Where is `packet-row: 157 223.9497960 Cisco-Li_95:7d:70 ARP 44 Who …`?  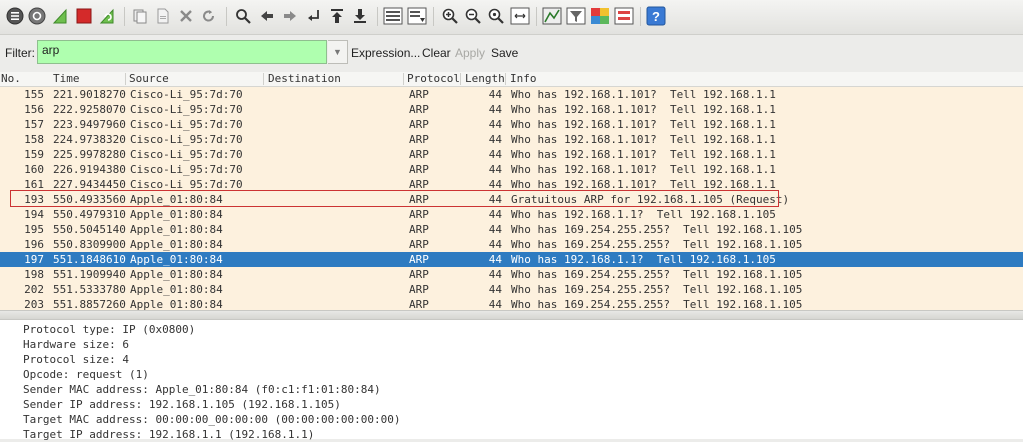 packet-row: 157 223.9497960 Cisco-Li_95:7d:70 ARP 44 Who … is located at coordinates (511, 124).